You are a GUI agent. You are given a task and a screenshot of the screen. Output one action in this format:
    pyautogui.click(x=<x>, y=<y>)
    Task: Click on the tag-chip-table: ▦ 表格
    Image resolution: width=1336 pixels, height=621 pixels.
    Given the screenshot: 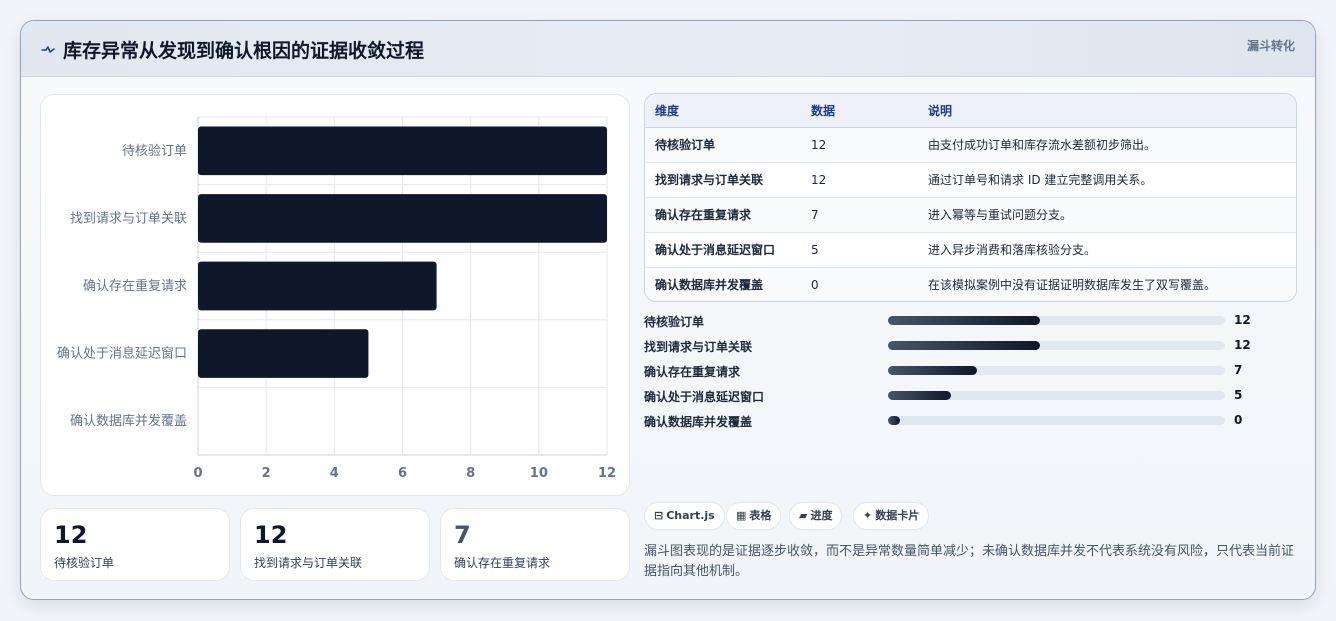 What is the action you would take?
    pyautogui.click(x=754, y=516)
    